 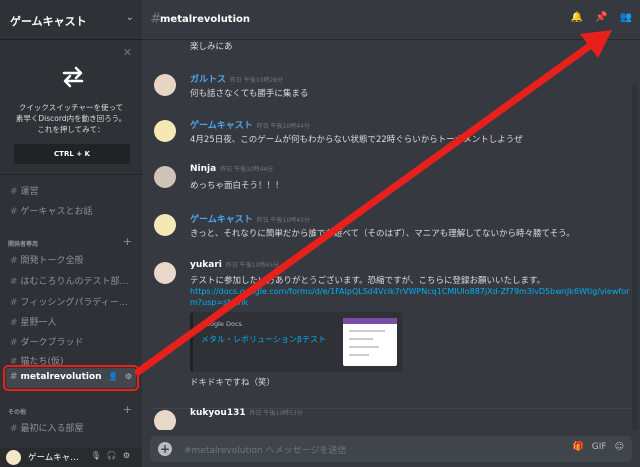 What do you see at coordinates (599, 447) in the screenshot?
I see `gif-icon: GIF` at bounding box center [599, 447].